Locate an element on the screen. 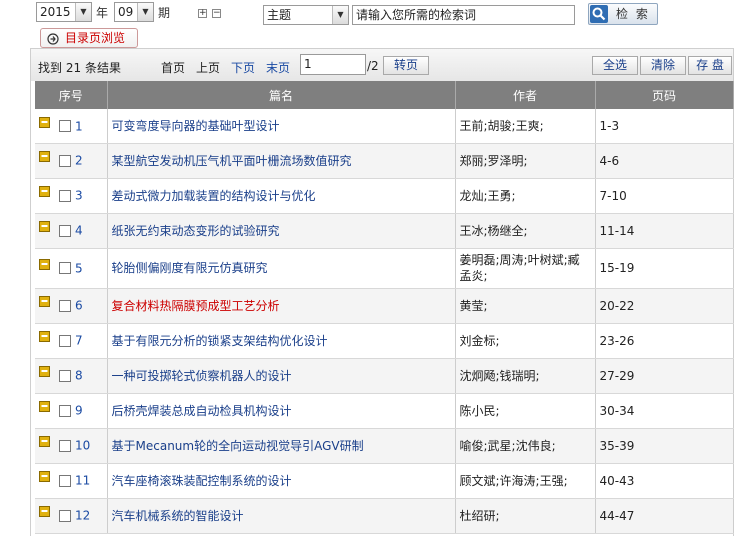  row-title-cell: 汽车机械系统的智能设计 is located at coordinates (281, 516).